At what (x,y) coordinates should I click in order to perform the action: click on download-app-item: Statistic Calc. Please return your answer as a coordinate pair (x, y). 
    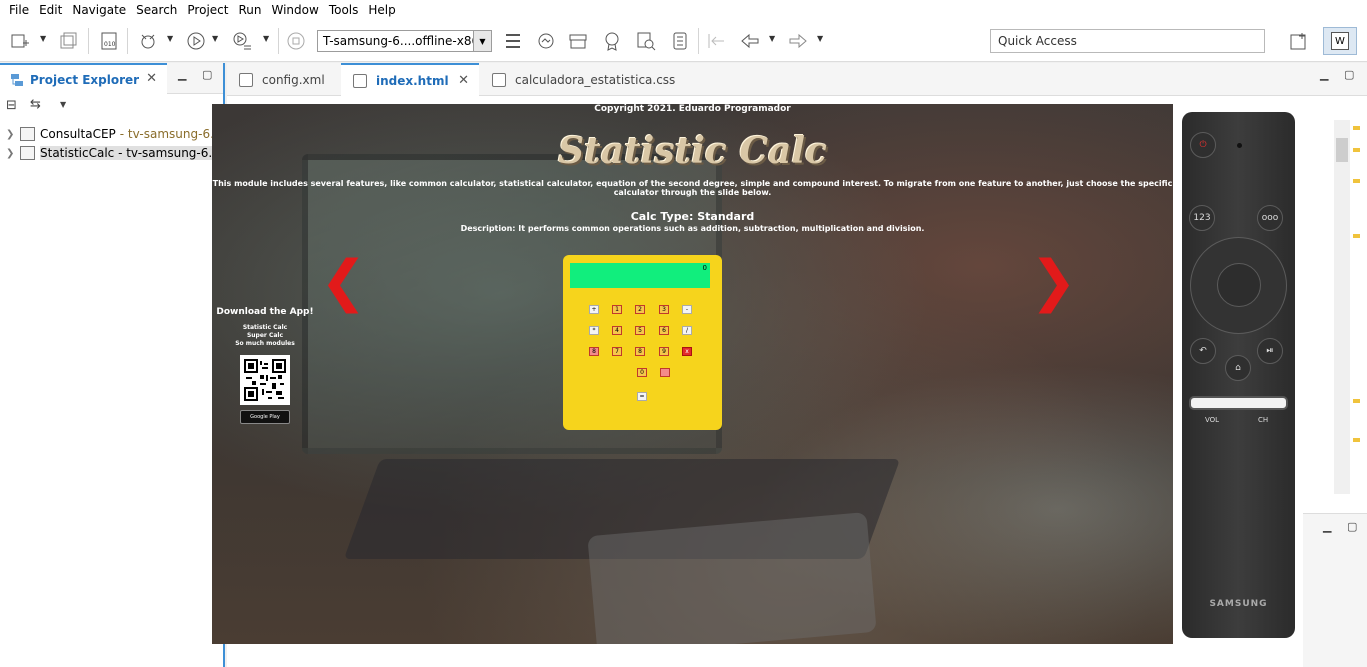
    Looking at the image, I should click on (265, 327).